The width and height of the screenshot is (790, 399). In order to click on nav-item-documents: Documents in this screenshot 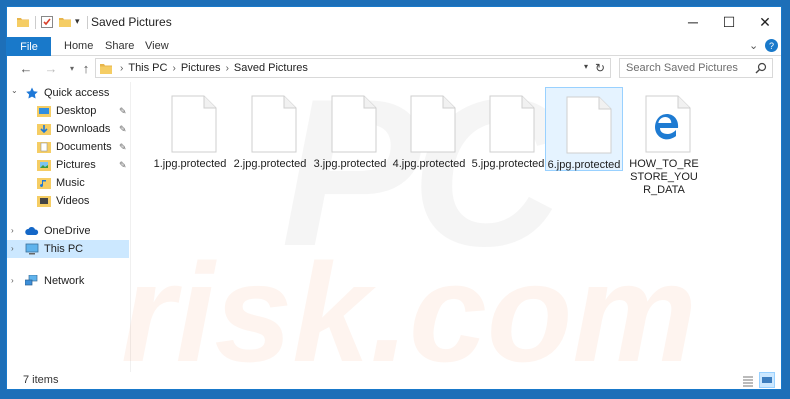, I will do `click(74, 147)`.